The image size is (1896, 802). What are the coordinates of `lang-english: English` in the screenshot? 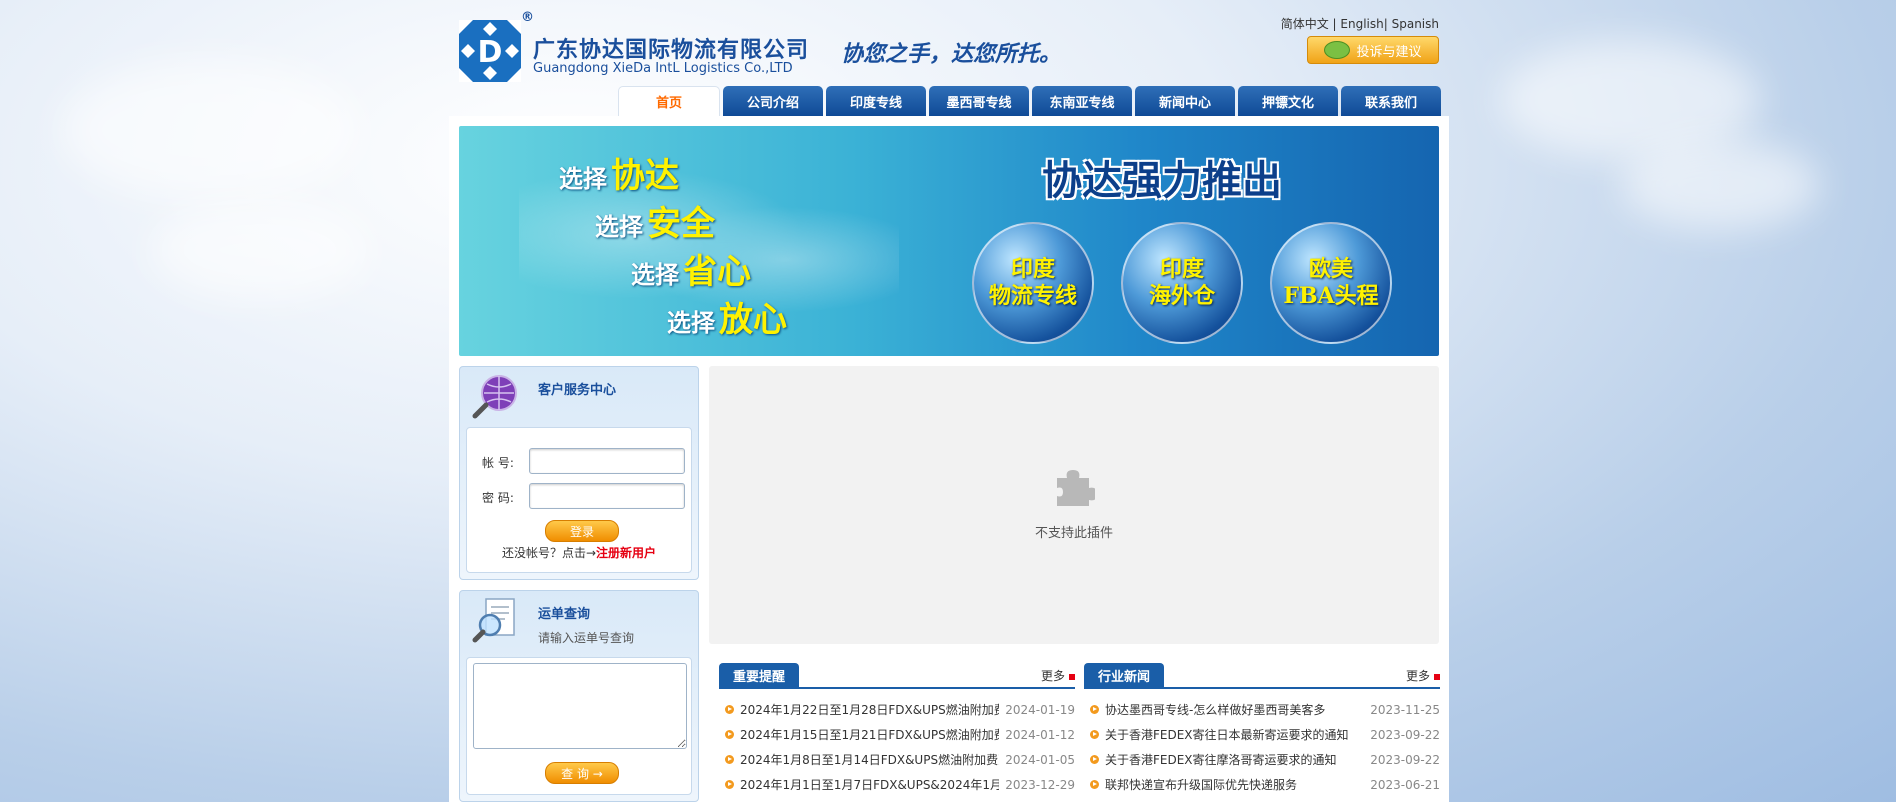 It's located at (1361, 24).